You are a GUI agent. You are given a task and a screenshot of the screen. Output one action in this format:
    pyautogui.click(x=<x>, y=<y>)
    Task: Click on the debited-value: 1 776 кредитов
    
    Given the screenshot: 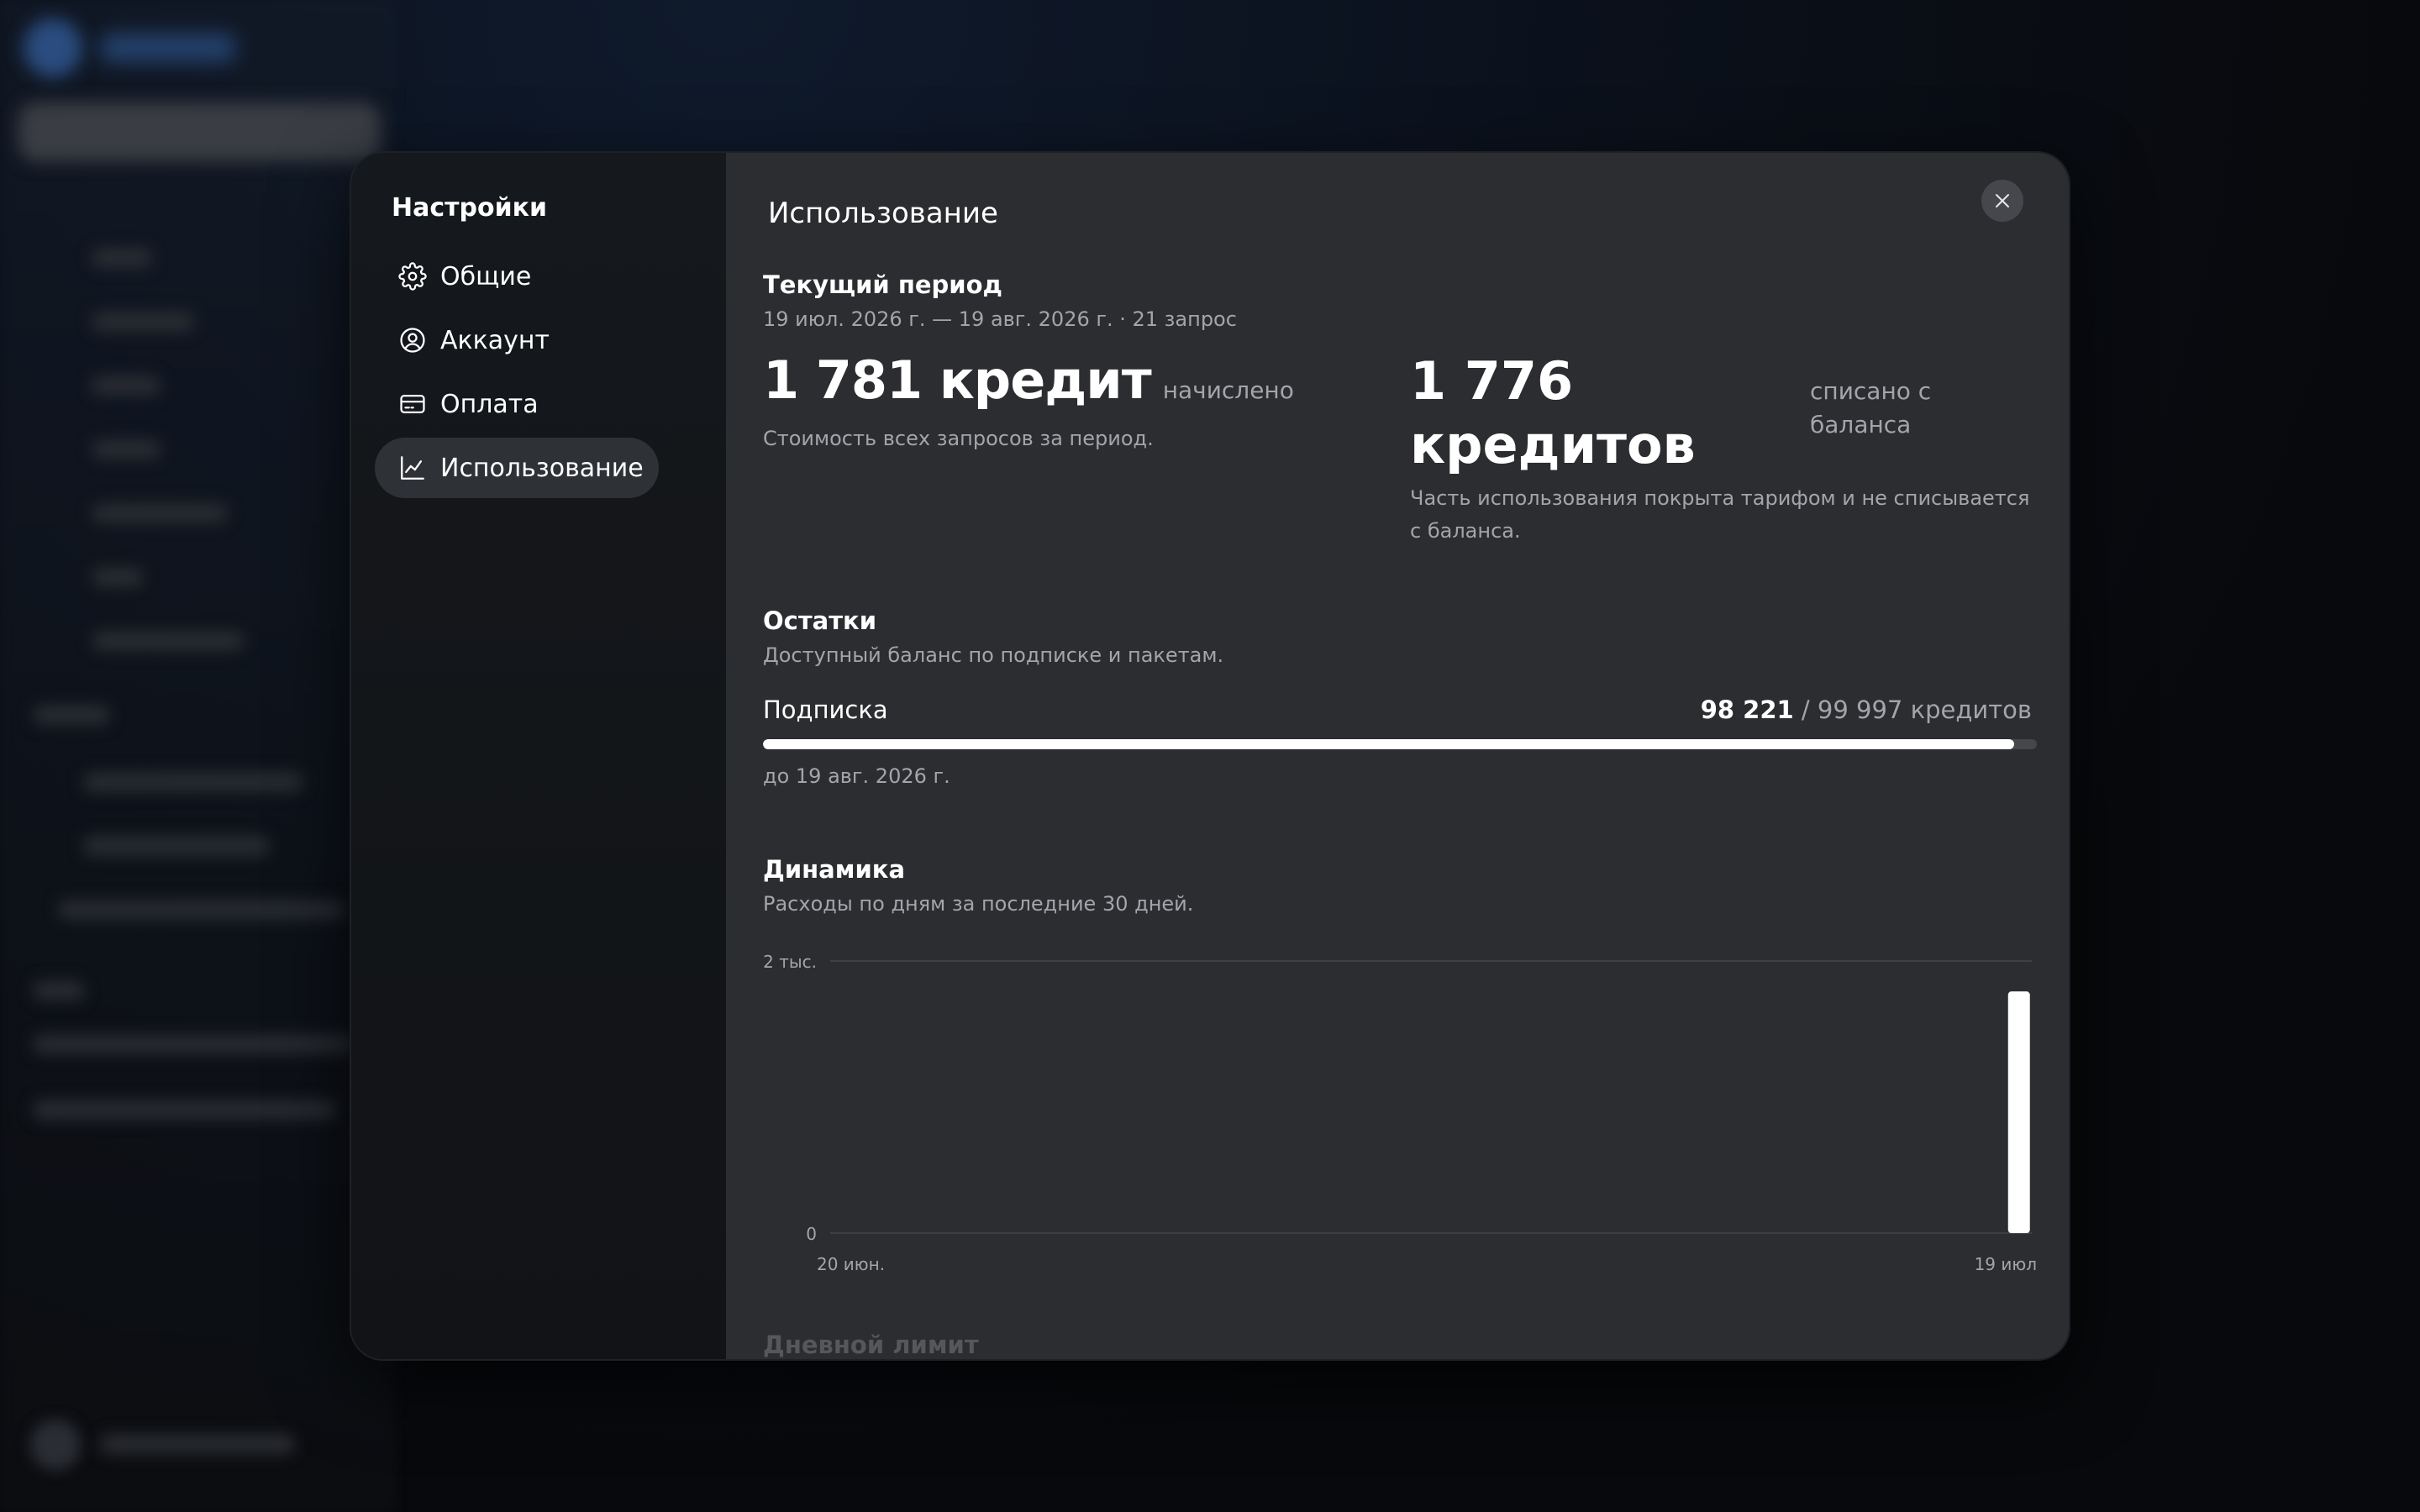 What is the action you would take?
    pyautogui.click(x=1553, y=412)
    